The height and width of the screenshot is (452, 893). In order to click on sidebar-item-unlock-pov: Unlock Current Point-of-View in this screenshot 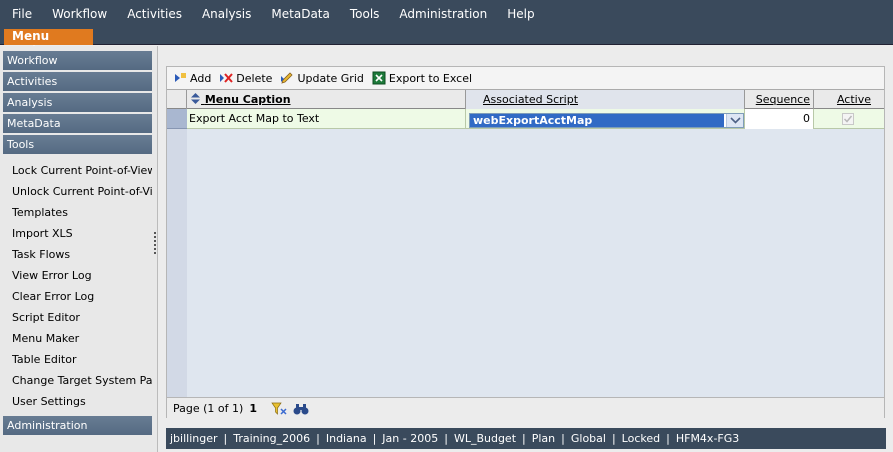, I will do `click(82, 192)`.